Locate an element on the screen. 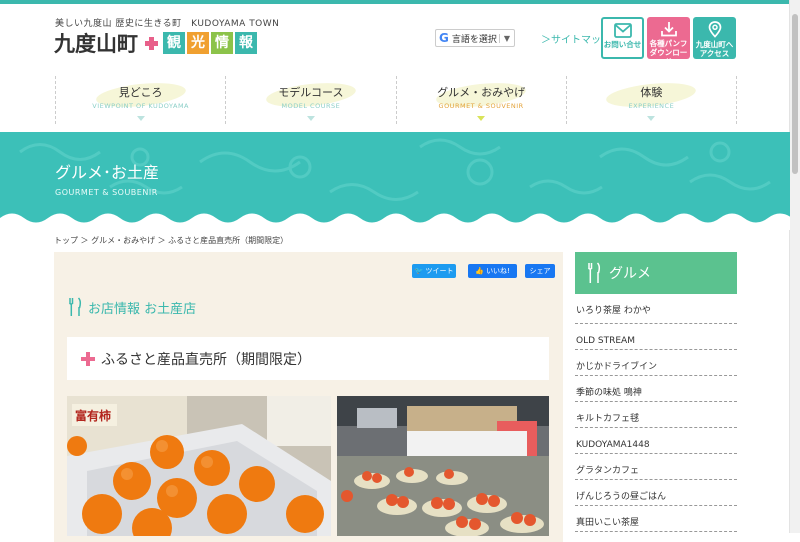  logo-char: 光 is located at coordinates (198, 43).